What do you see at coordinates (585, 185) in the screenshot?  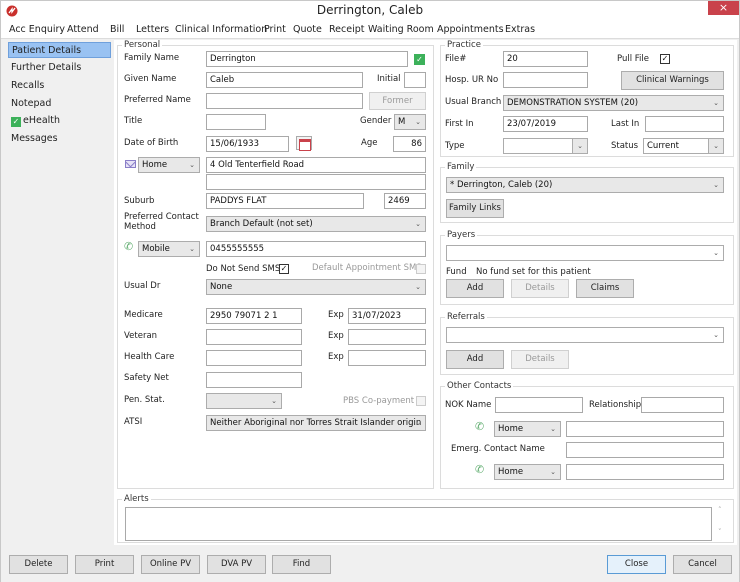 I see `family-select: * Derrington, Caleb (20) ⌄` at bounding box center [585, 185].